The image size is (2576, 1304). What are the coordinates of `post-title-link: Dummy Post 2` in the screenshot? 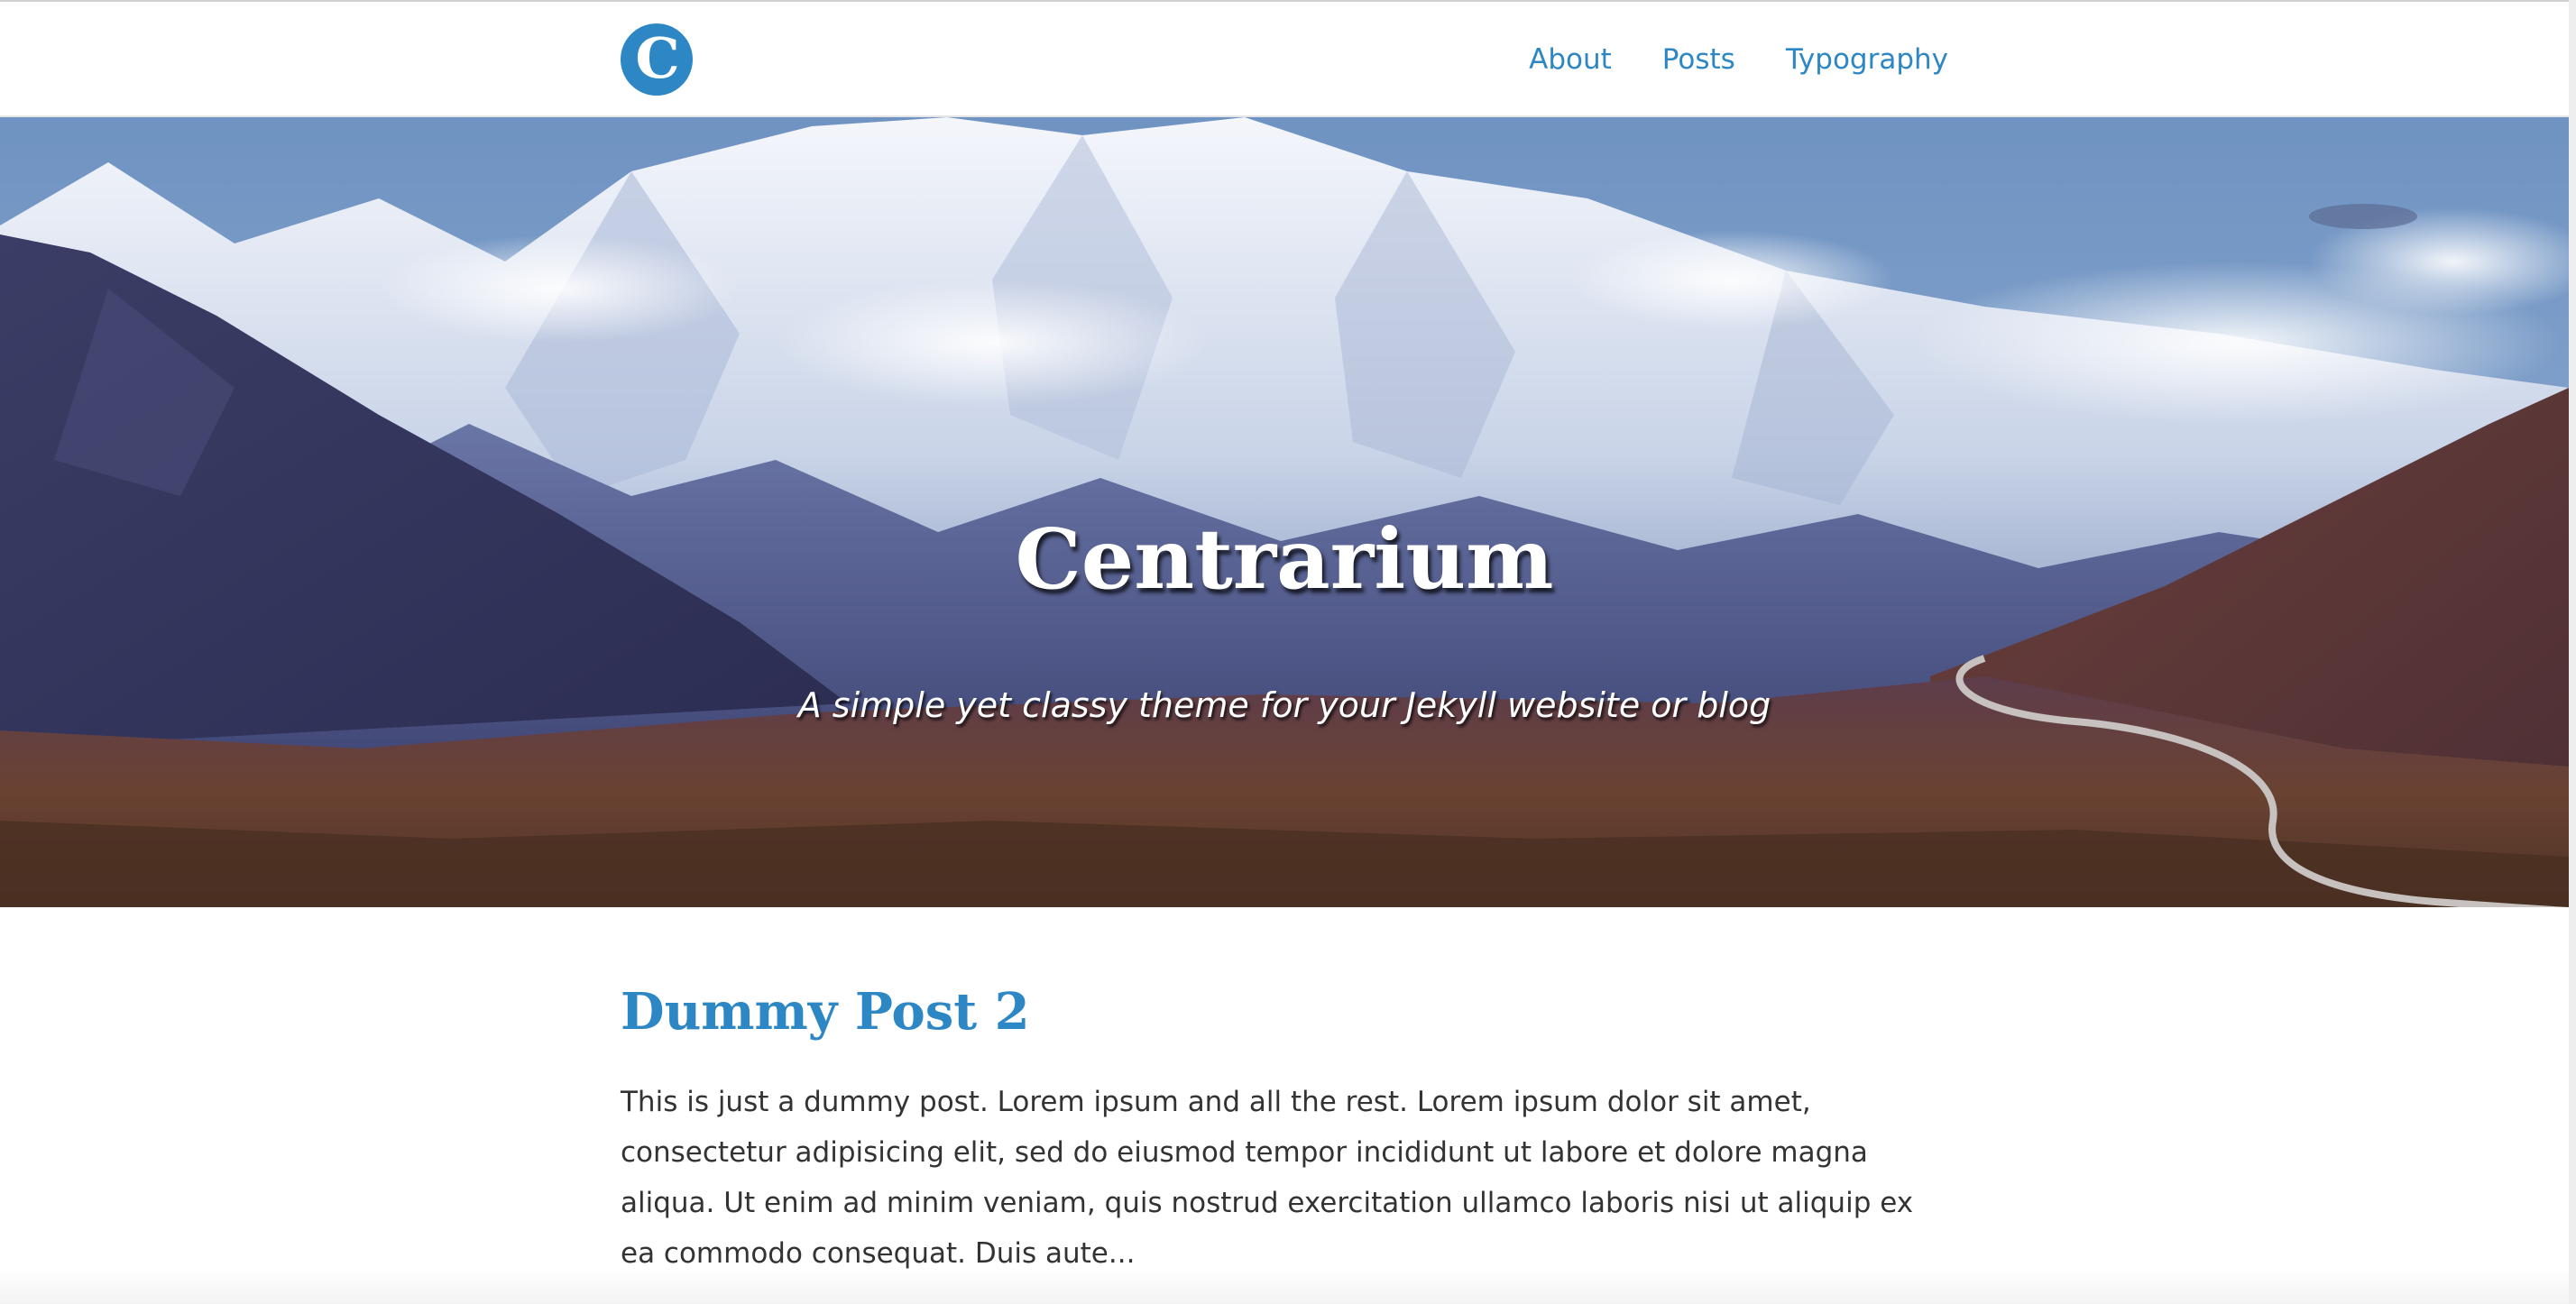 It's located at (1288, 1012).